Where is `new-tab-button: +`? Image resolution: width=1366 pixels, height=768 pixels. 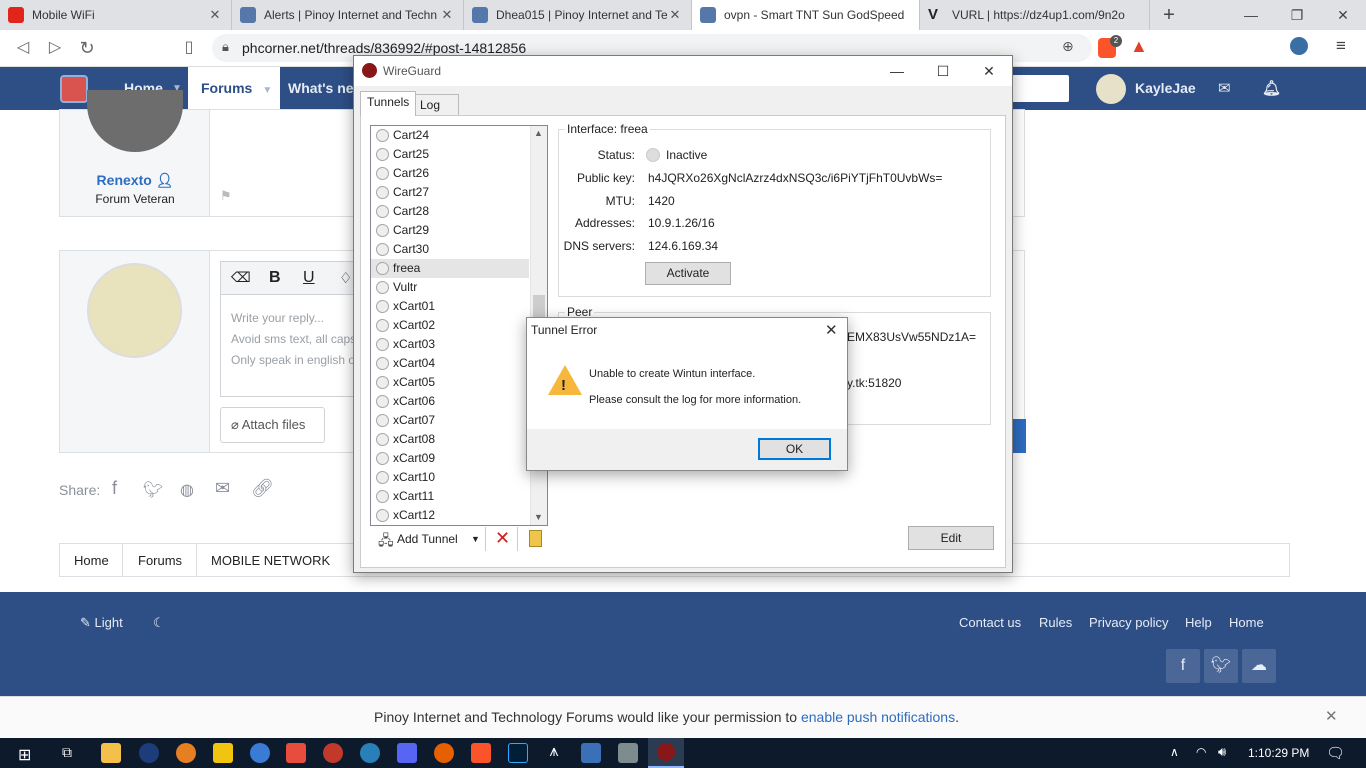 new-tab-button: + is located at coordinates (1169, 15).